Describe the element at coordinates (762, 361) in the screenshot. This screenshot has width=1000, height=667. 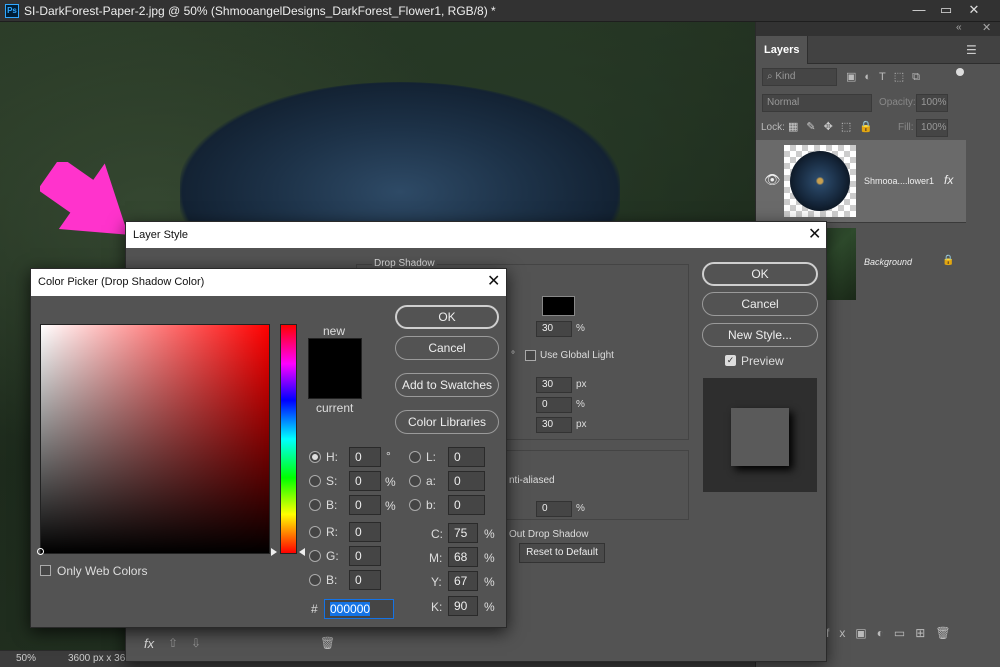
I see `preview-label: Preview` at that location.